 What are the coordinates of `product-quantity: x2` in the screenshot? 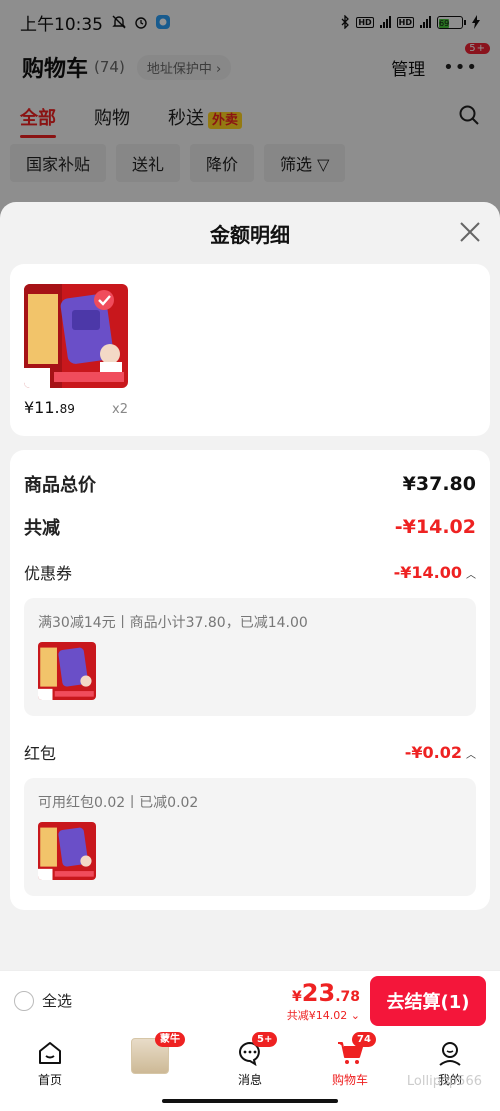 It's located at (120, 409).